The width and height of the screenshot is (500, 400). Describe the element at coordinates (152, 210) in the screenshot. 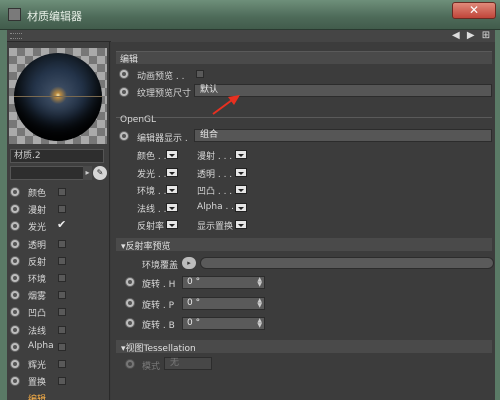

I see `toggle-label: 法线 . .` at that location.